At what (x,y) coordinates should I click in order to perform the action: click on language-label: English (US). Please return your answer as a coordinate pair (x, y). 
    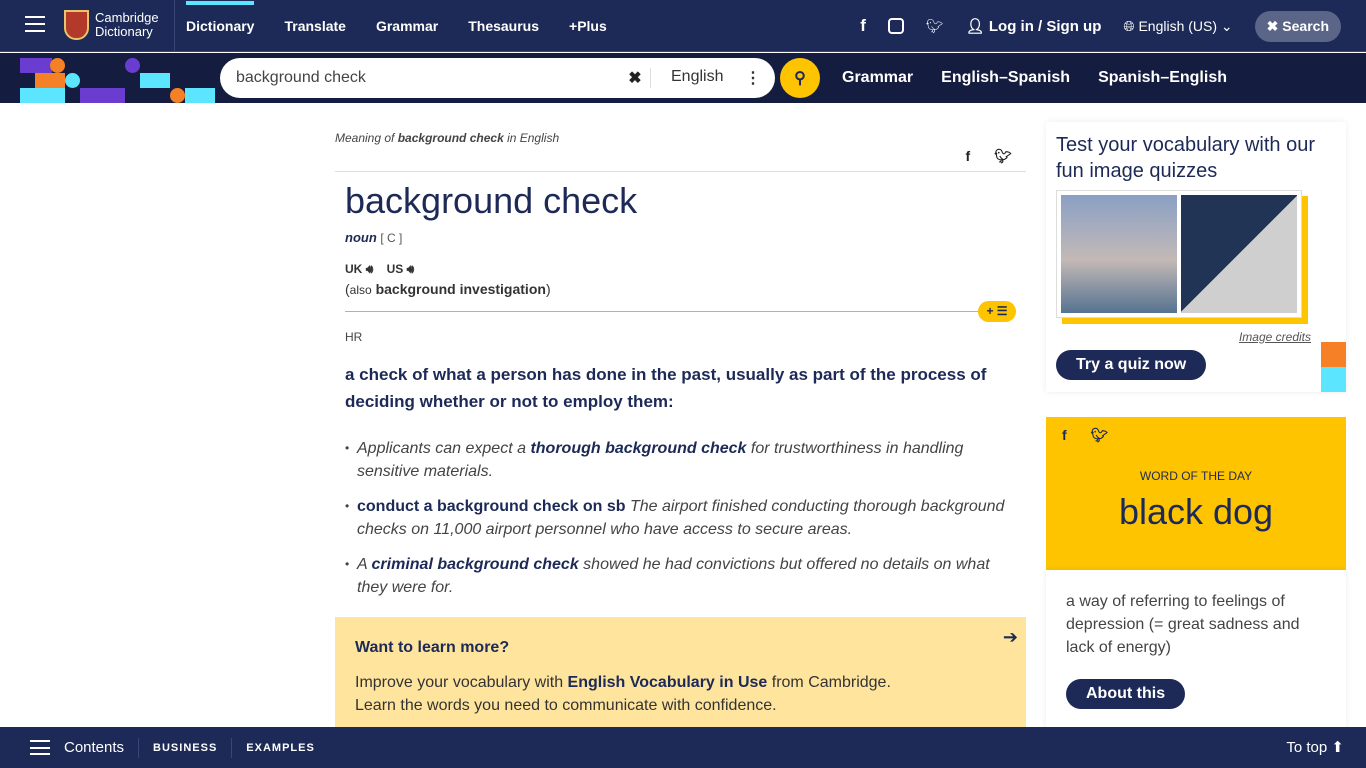
    Looking at the image, I should click on (1178, 25).